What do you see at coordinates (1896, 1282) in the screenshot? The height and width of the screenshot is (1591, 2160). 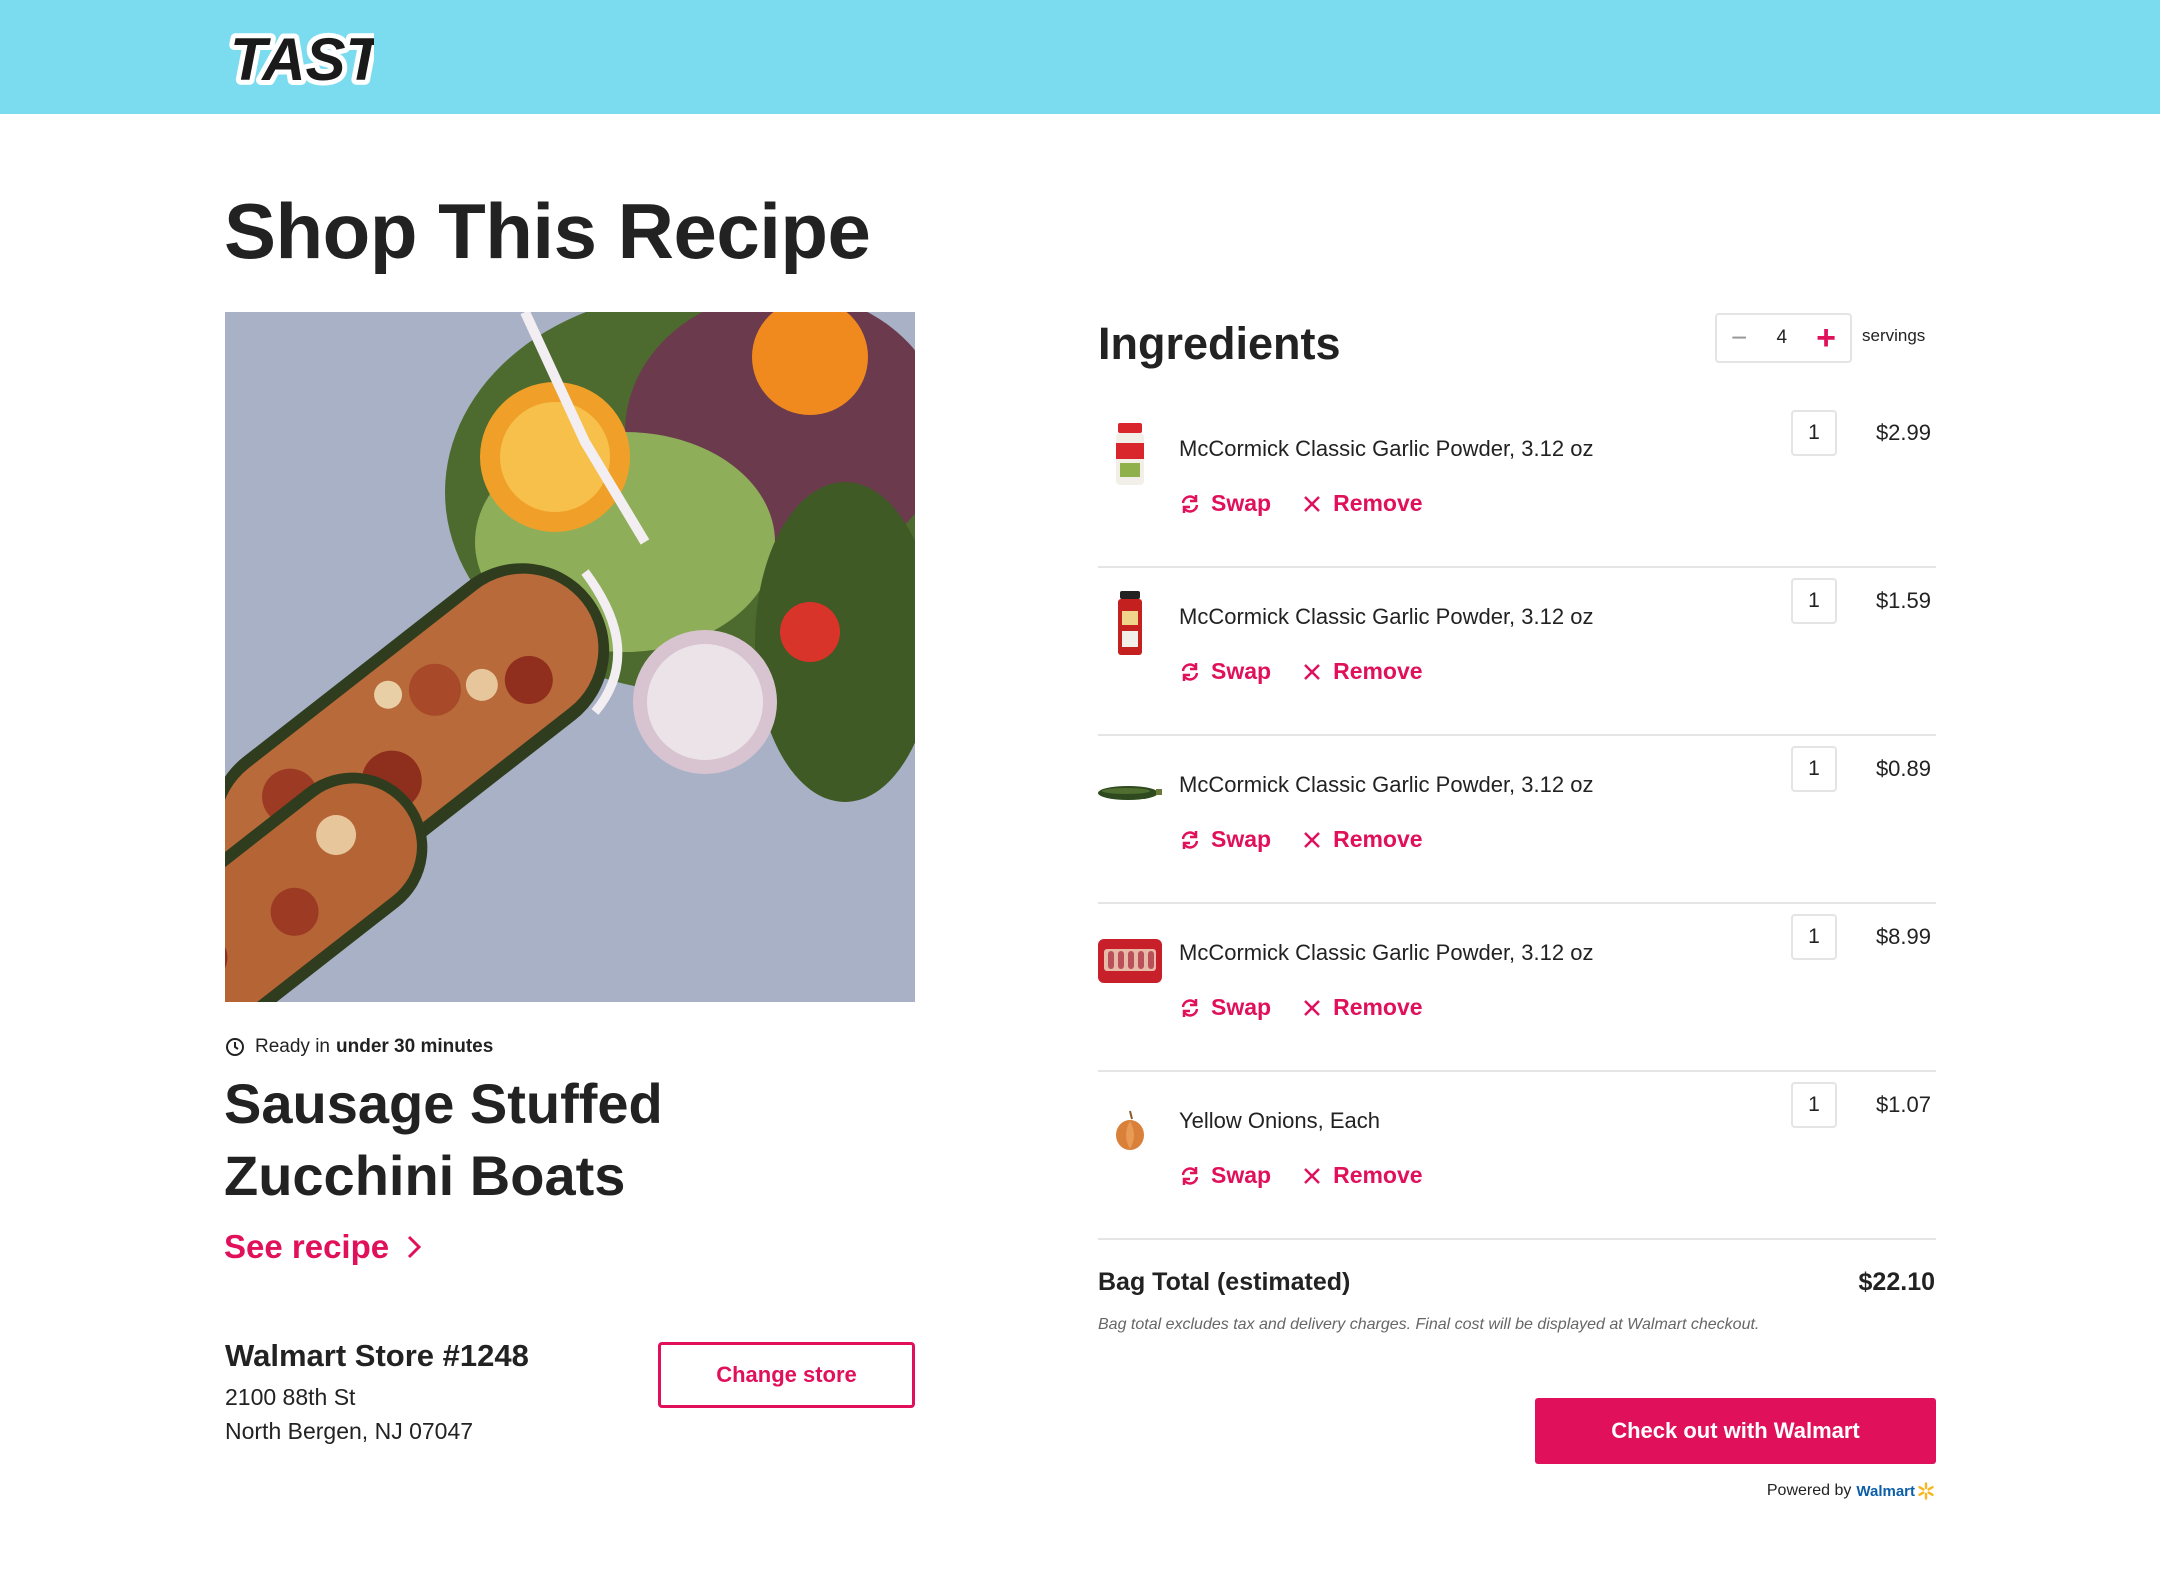 I see `bag-total-value: $22.10` at bounding box center [1896, 1282].